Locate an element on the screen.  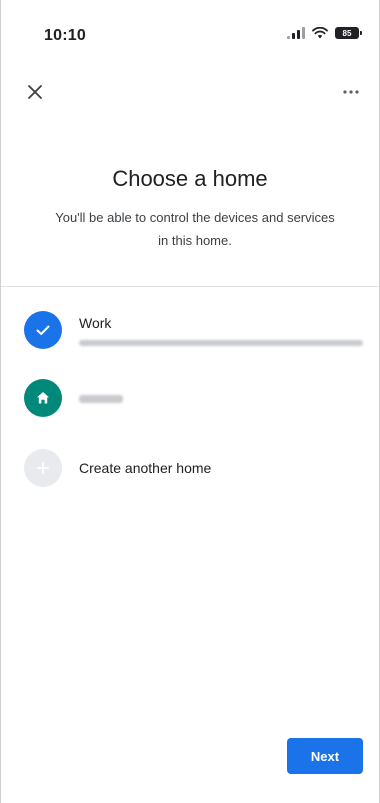
wifi-icon is located at coordinates (320, 33).